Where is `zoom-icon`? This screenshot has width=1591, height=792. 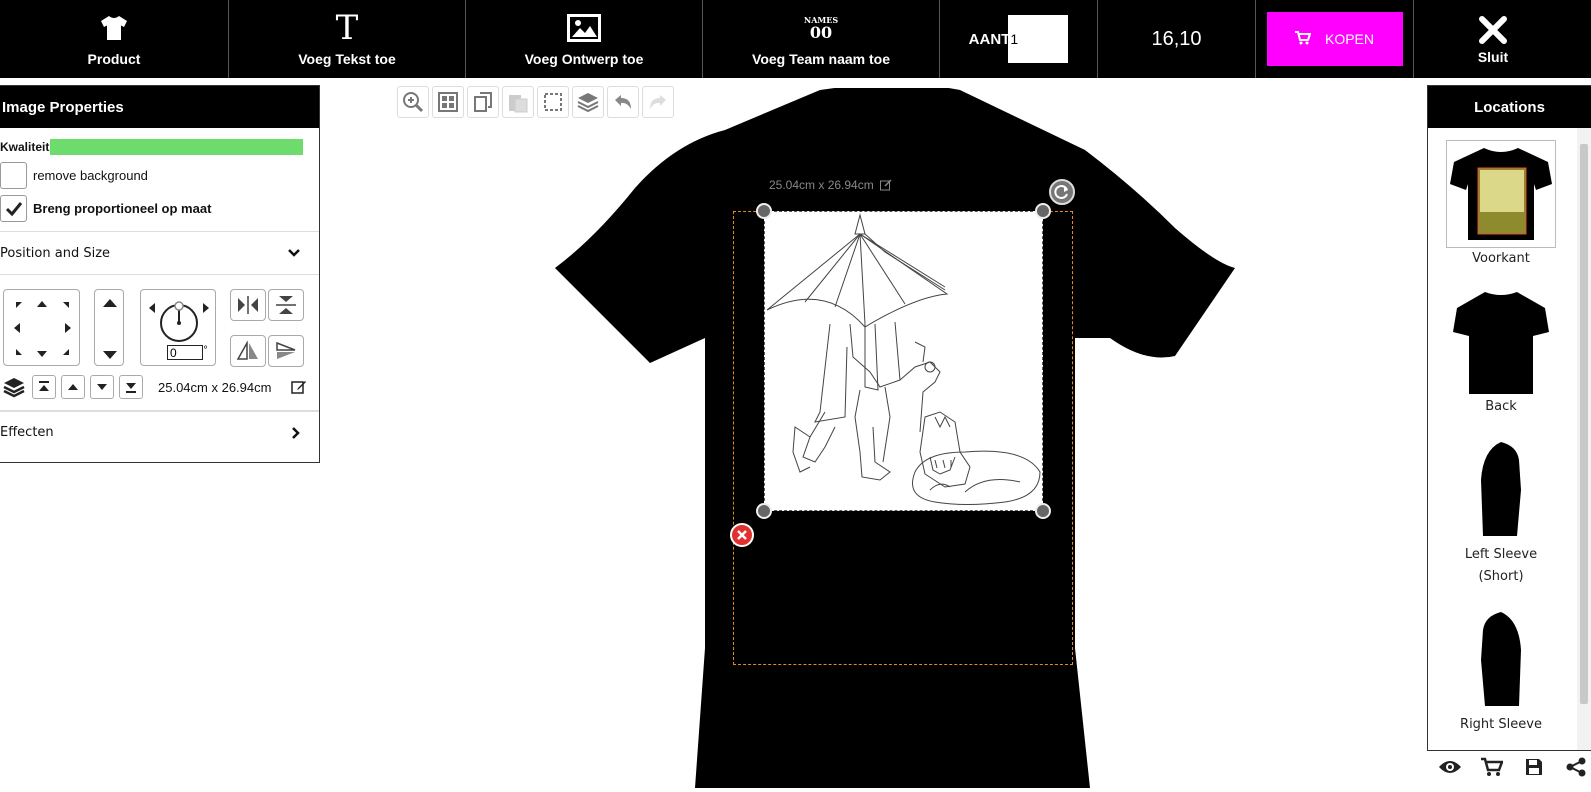 zoom-icon is located at coordinates (413, 102).